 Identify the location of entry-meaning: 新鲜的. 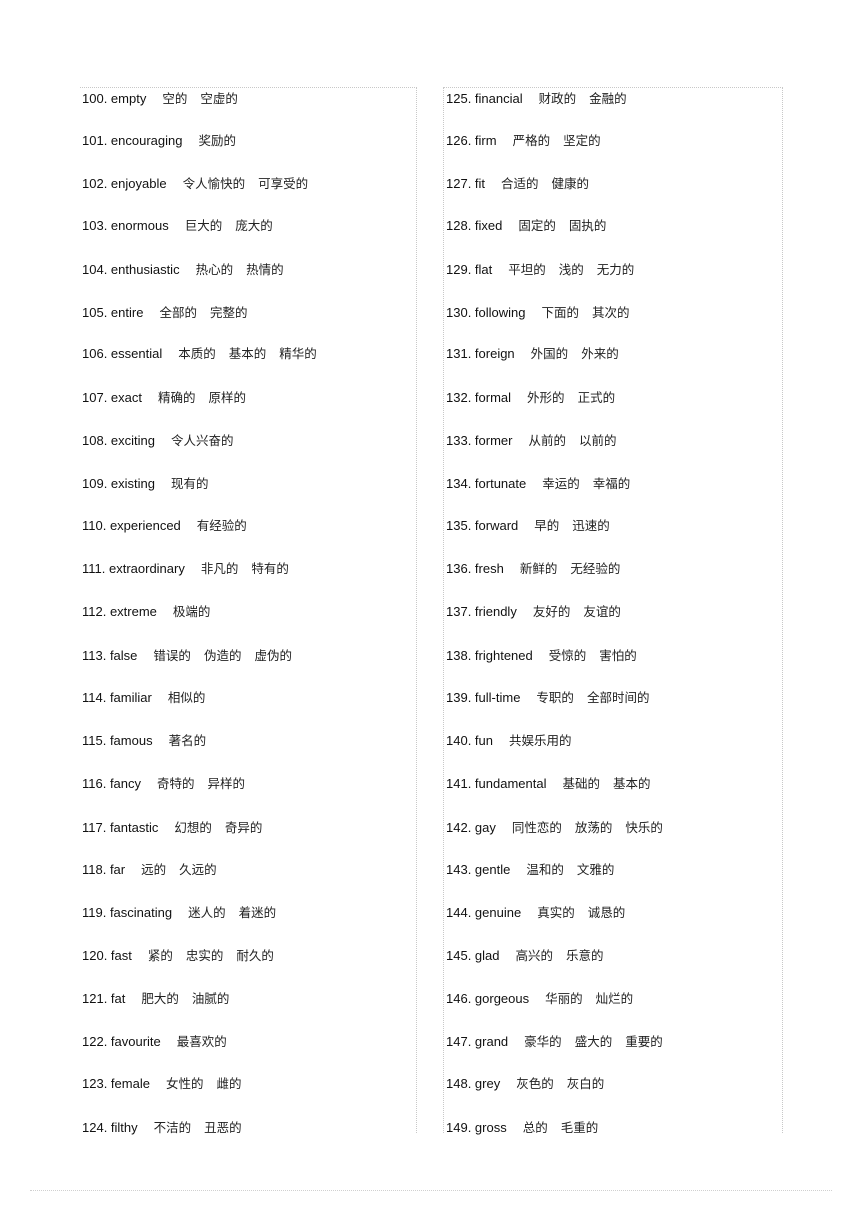
(538, 568).